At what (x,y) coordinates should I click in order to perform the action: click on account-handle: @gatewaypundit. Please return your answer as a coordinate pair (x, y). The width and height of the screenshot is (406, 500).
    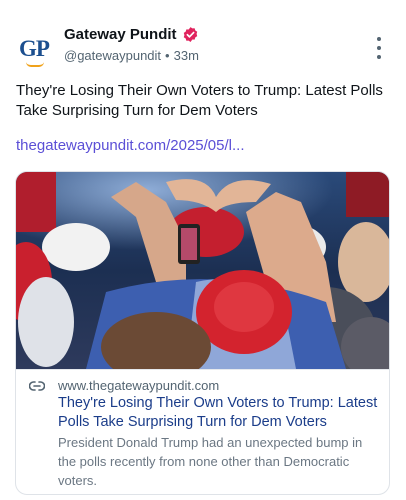
    Looking at the image, I should click on (112, 55).